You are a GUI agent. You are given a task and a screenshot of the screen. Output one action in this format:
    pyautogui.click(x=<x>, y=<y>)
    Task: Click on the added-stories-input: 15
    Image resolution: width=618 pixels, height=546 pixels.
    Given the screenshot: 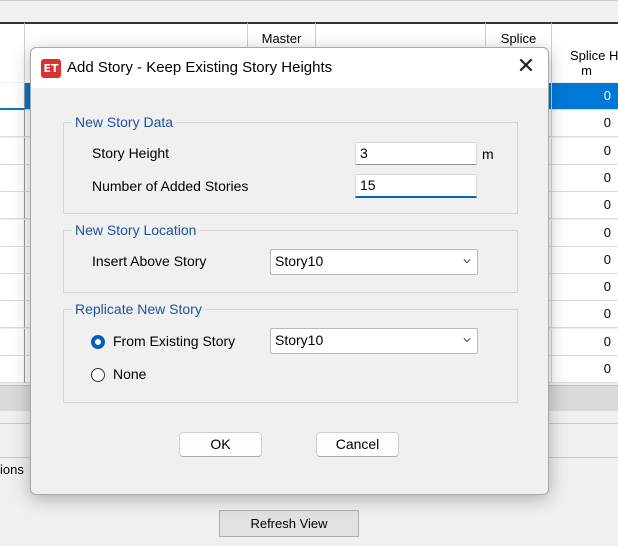 What is the action you would take?
    pyautogui.click(x=416, y=186)
    